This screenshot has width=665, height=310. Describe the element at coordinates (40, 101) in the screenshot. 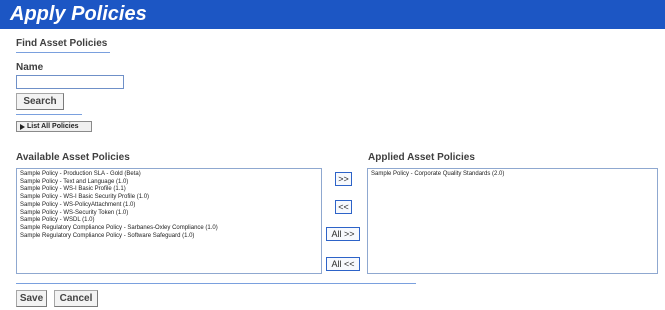

I see `search-button: Search` at that location.